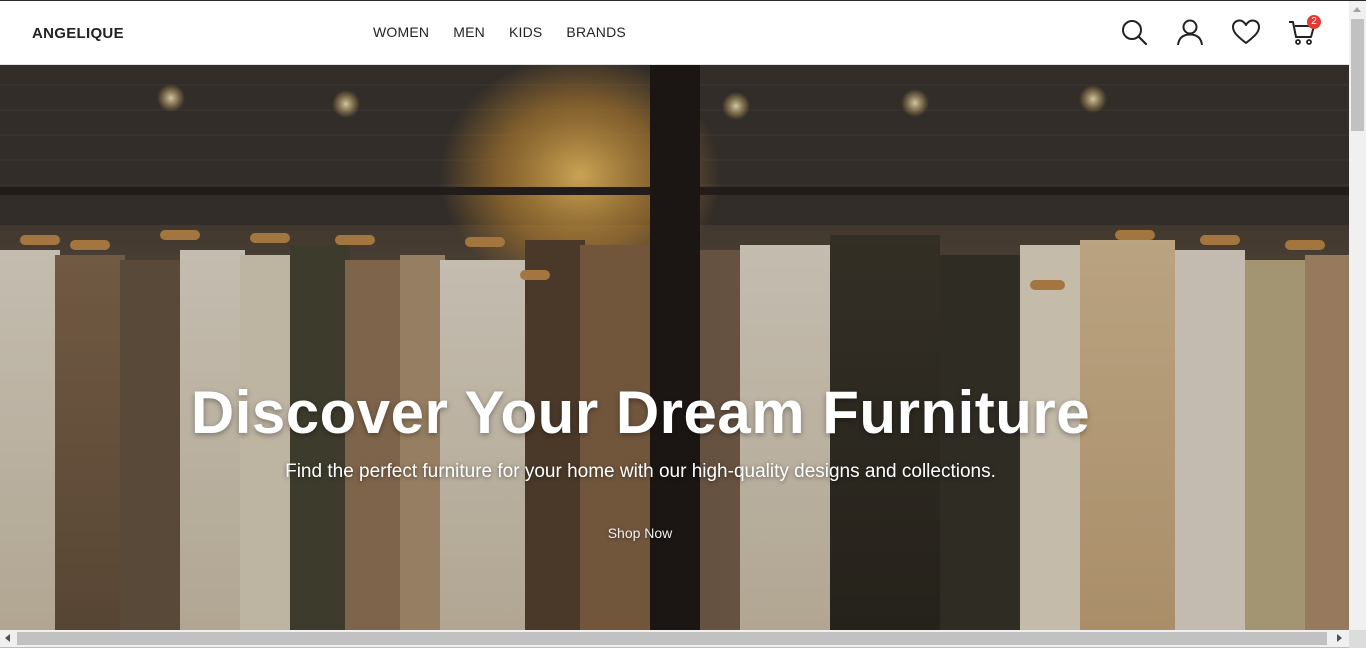 The image size is (1366, 648). Describe the element at coordinates (499, 32) in the screenshot. I see `main-nav: WOMEN MEN KIDS BRANDS` at that location.